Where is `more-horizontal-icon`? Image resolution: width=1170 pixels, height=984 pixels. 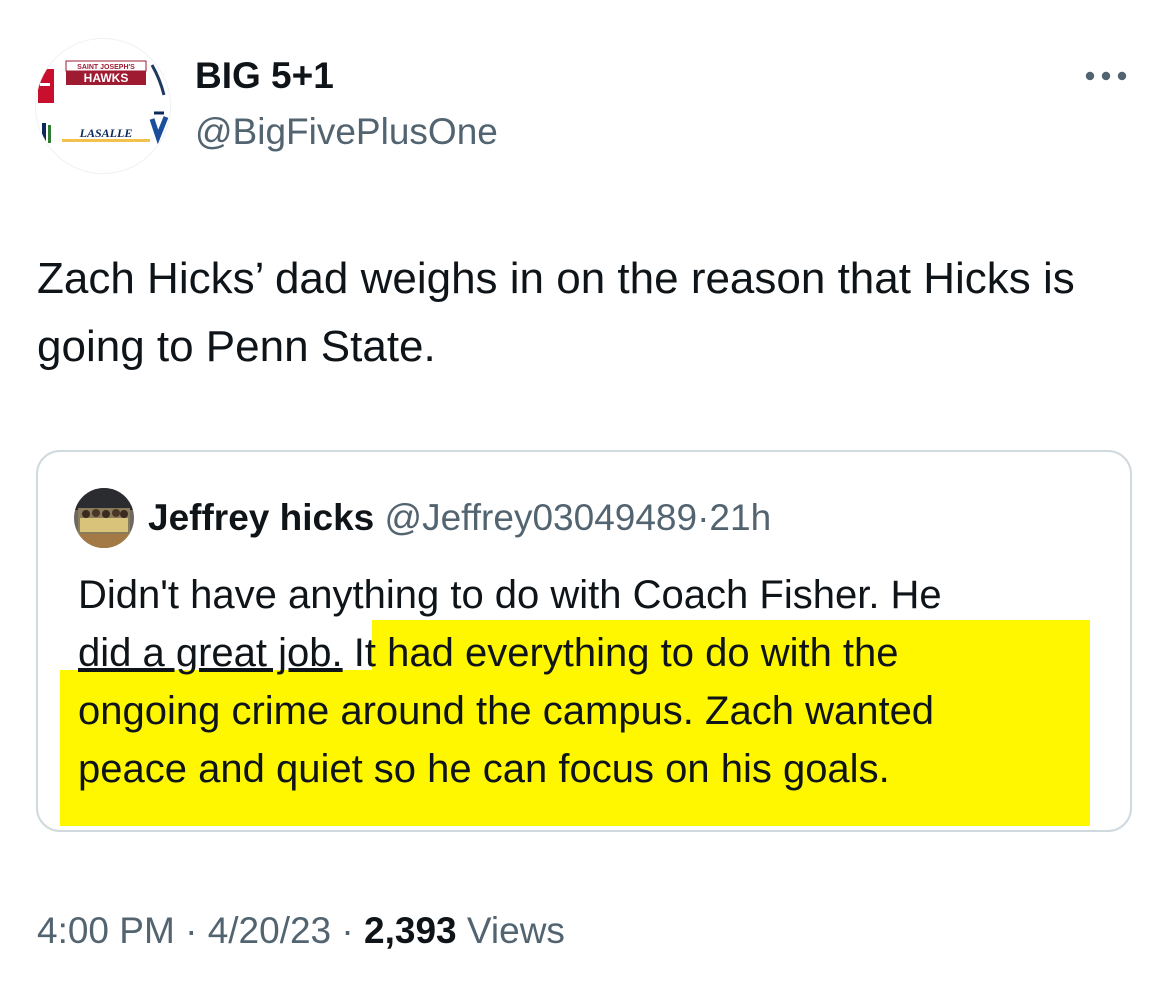
more-horizontal-icon is located at coordinates (1106, 76).